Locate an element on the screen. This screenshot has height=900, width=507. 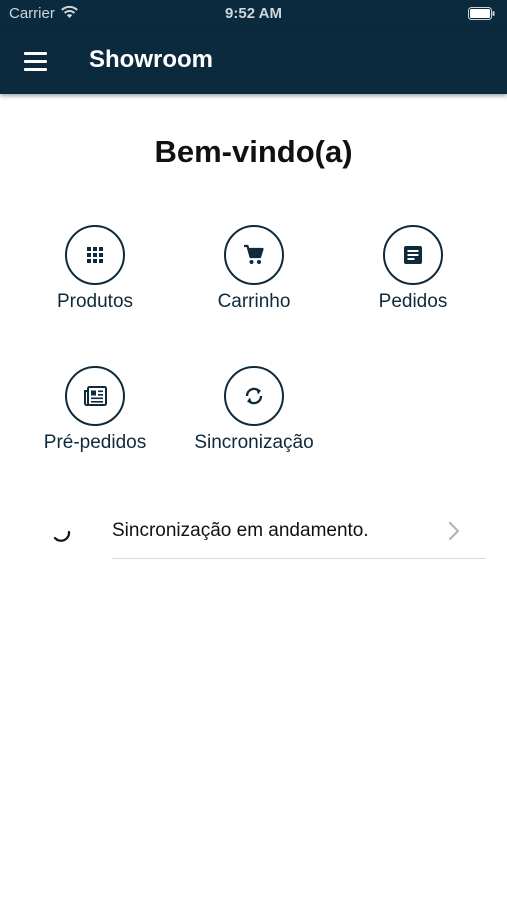
newspaper-icon is located at coordinates (95, 396).